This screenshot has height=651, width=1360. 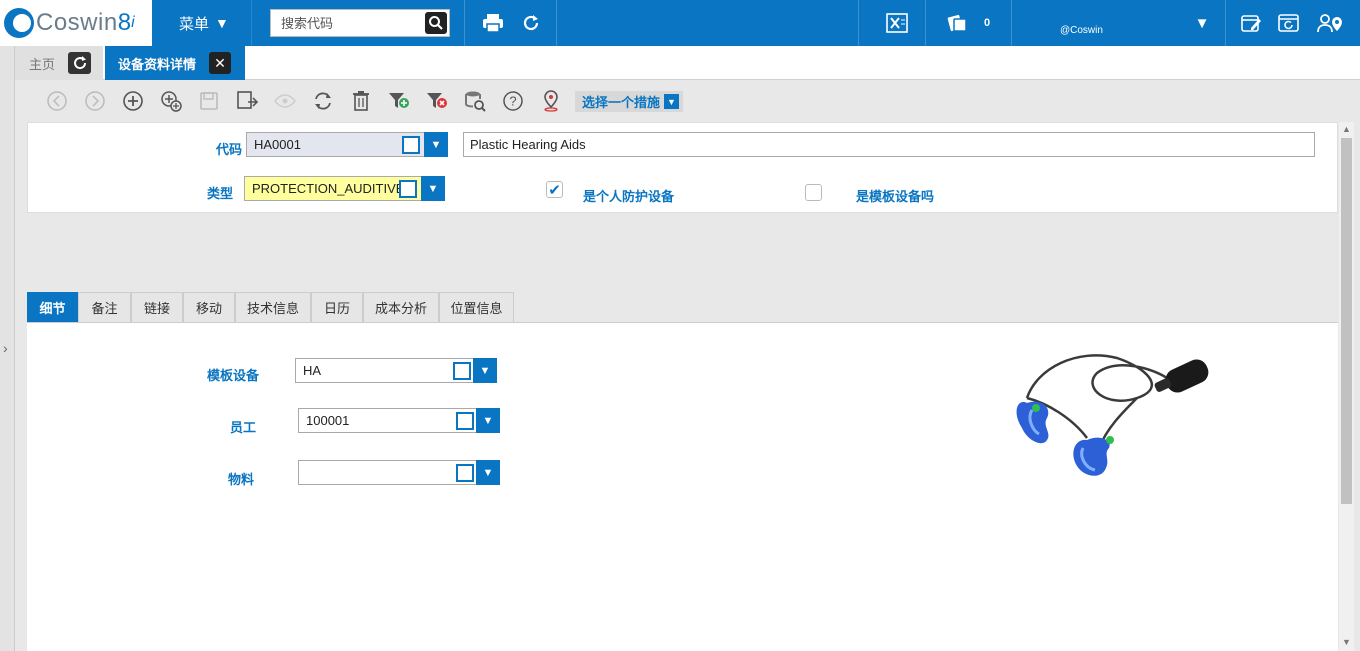 What do you see at coordinates (19, 23) in the screenshot?
I see `coswin-logo-icon` at bounding box center [19, 23].